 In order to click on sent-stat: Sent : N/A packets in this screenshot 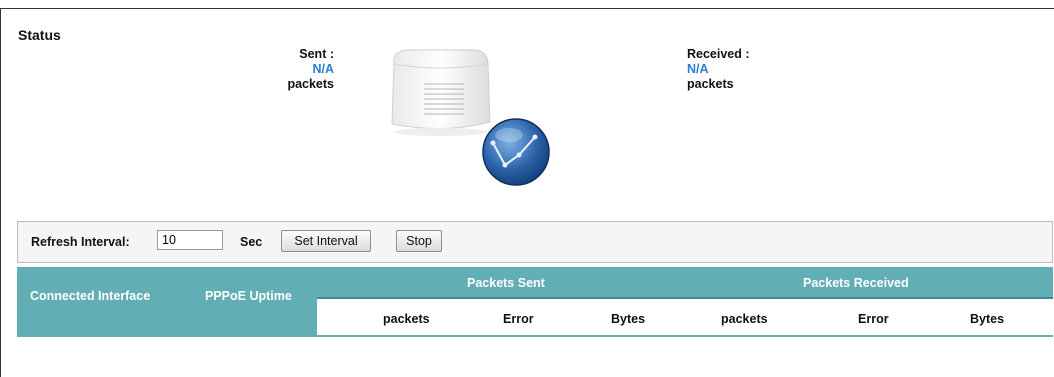, I will do `click(294, 69)`.